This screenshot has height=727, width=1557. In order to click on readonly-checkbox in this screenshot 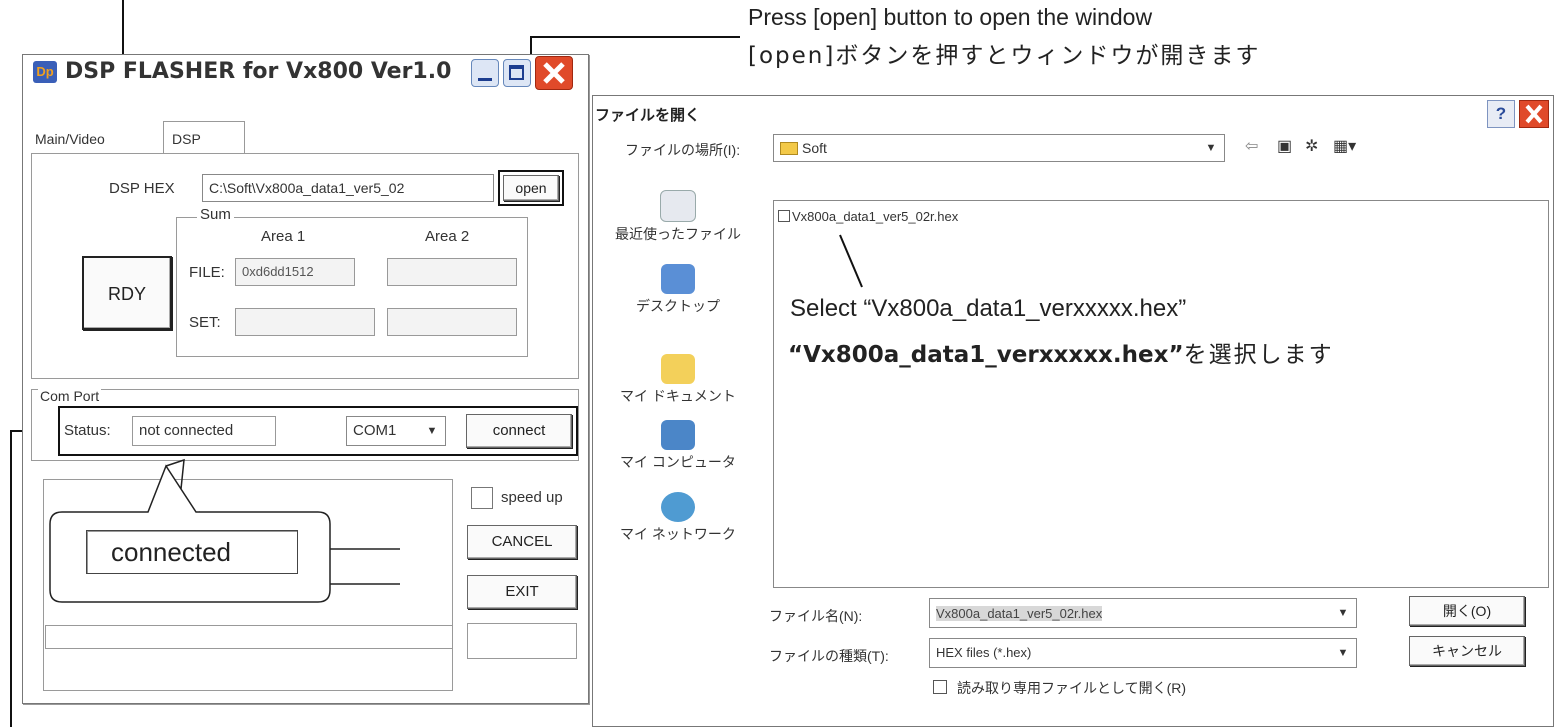, I will do `click(940, 687)`.